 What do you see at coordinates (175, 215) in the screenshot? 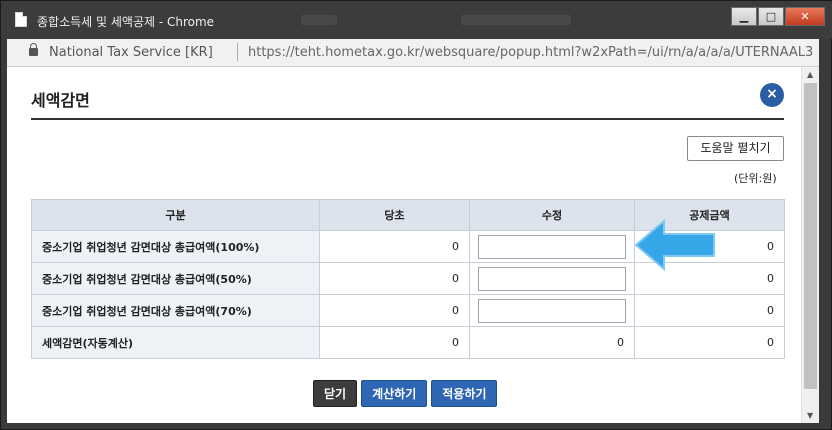
I see `column-header: 구분` at bounding box center [175, 215].